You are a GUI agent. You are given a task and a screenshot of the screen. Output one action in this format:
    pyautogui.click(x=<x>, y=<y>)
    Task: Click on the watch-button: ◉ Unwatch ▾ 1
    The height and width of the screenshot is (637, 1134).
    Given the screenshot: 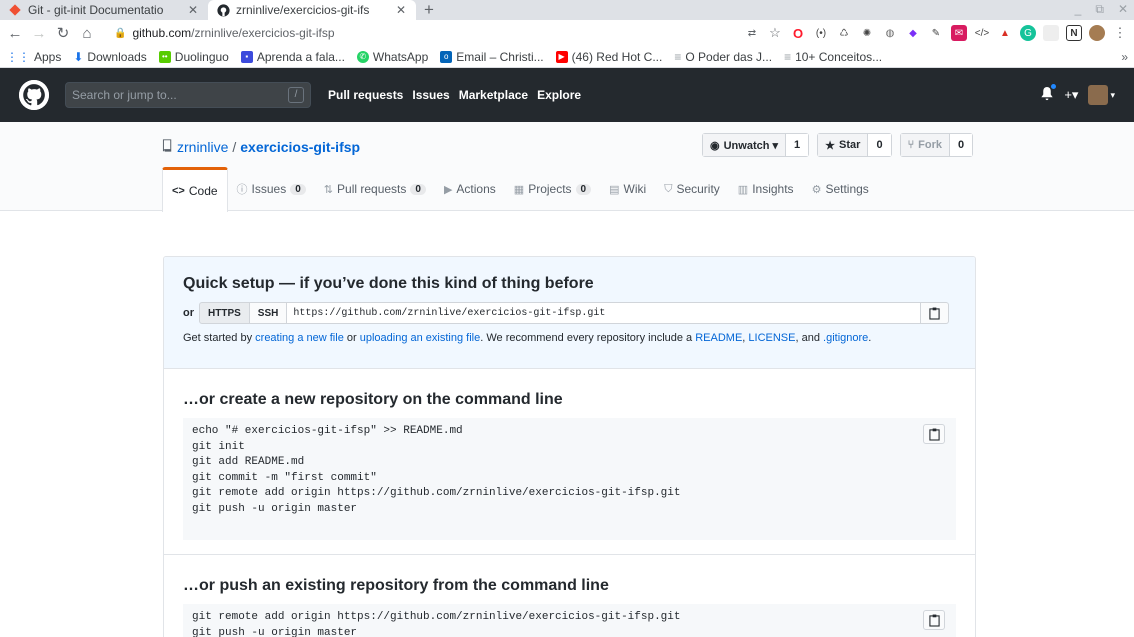 What is the action you would take?
    pyautogui.click(x=756, y=145)
    